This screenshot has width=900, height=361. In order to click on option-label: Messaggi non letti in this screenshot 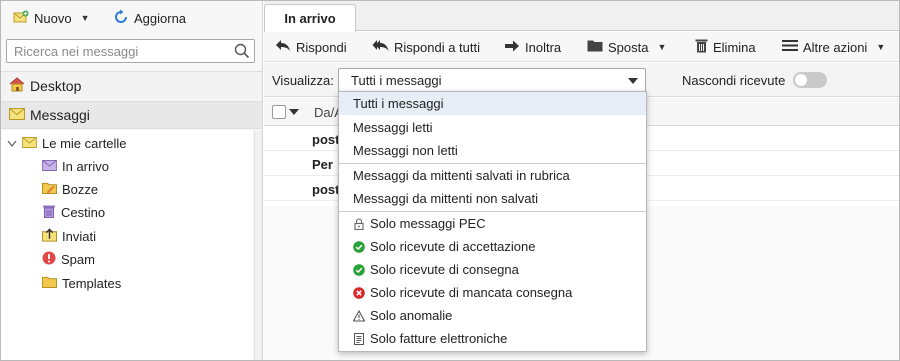, I will do `click(405, 150)`.